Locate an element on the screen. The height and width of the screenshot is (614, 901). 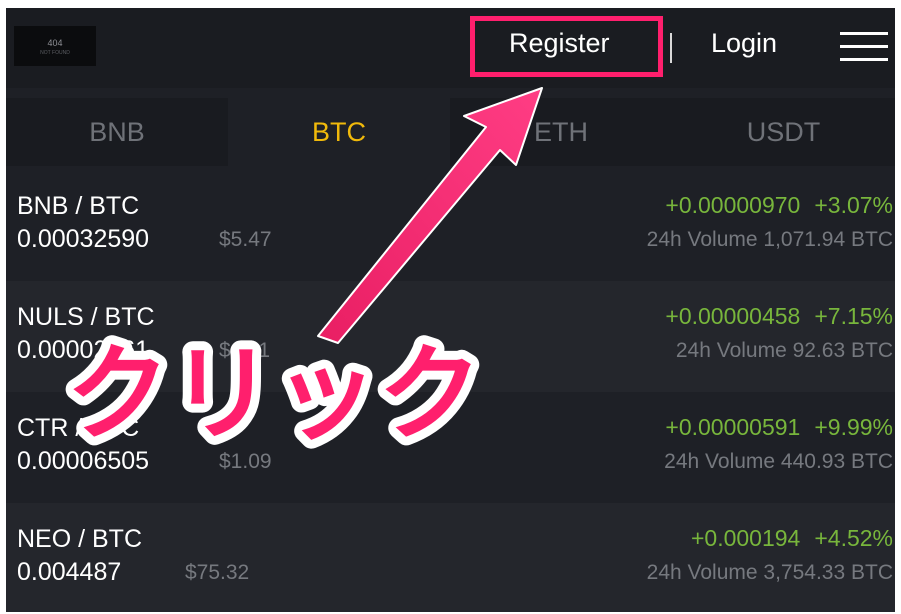
tab-btc: BTC is located at coordinates (339, 132).